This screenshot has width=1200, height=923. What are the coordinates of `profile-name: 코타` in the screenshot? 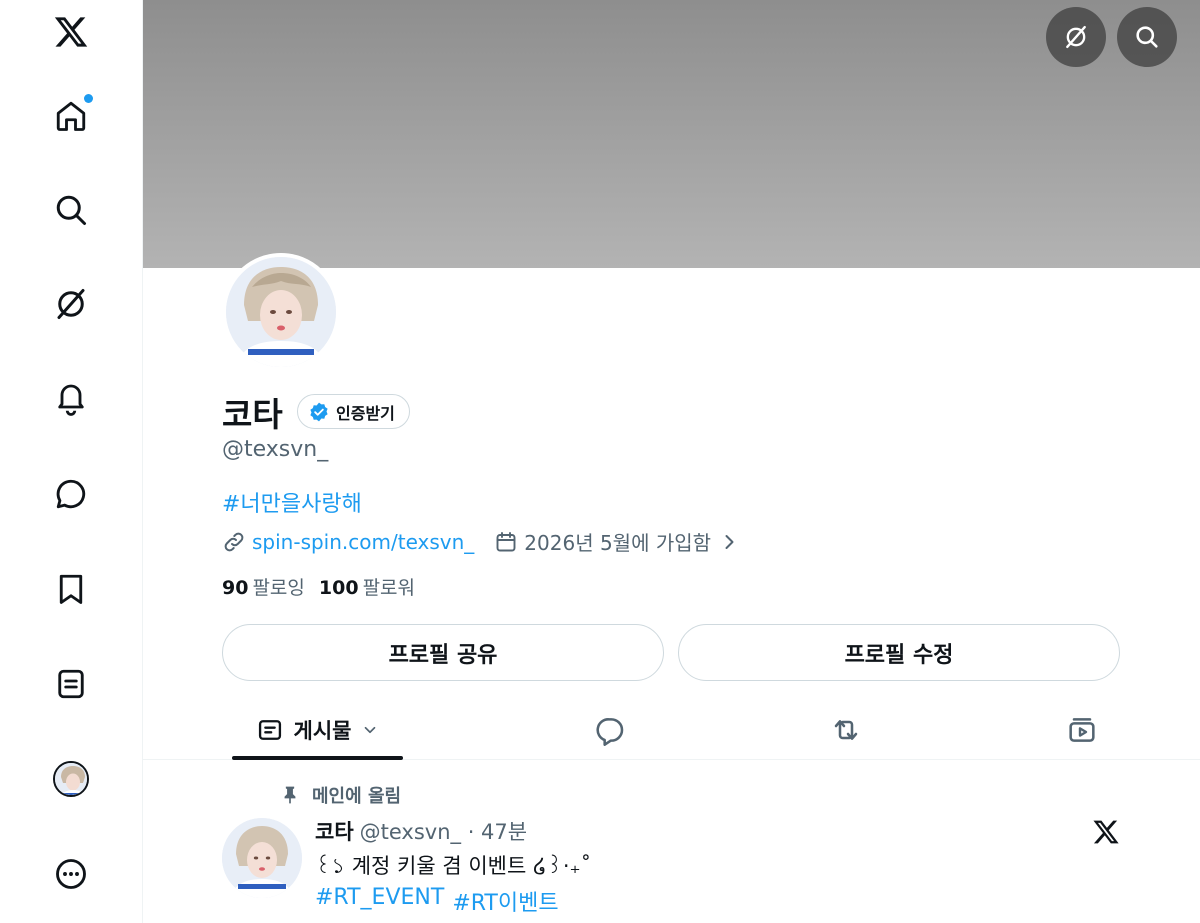 It's located at (252, 414).